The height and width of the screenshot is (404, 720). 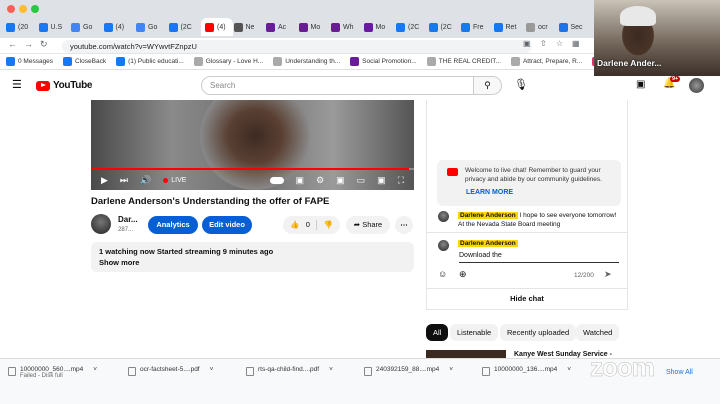 What do you see at coordinates (314, 27) in the screenshot?
I see `tab-9: Mo` at bounding box center [314, 27].